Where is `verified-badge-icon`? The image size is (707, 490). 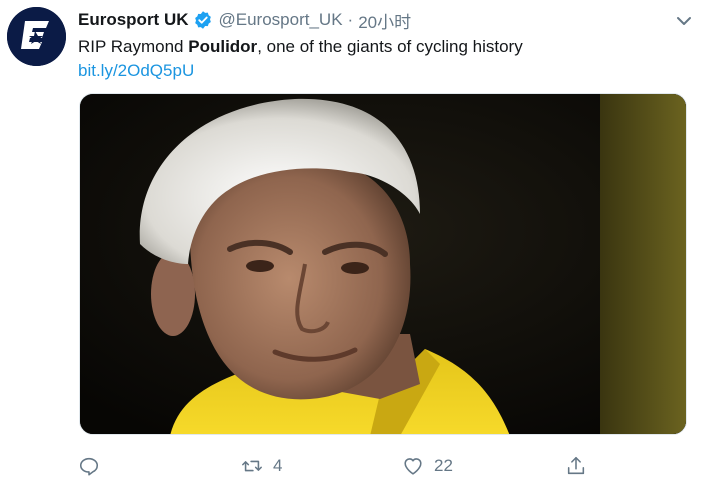 verified-badge-icon is located at coordinates (203, 20).